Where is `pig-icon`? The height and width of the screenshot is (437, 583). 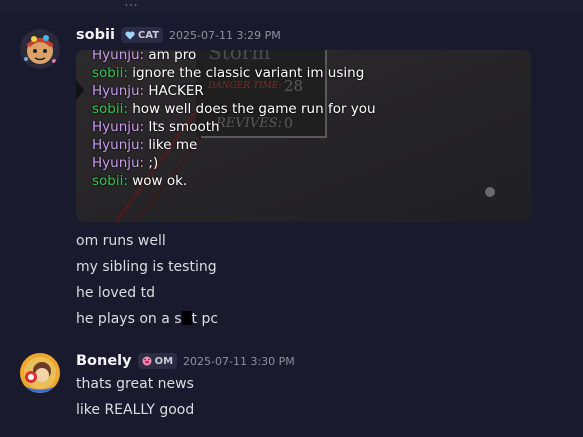 pig-icon is located at coordinates (147, 361).